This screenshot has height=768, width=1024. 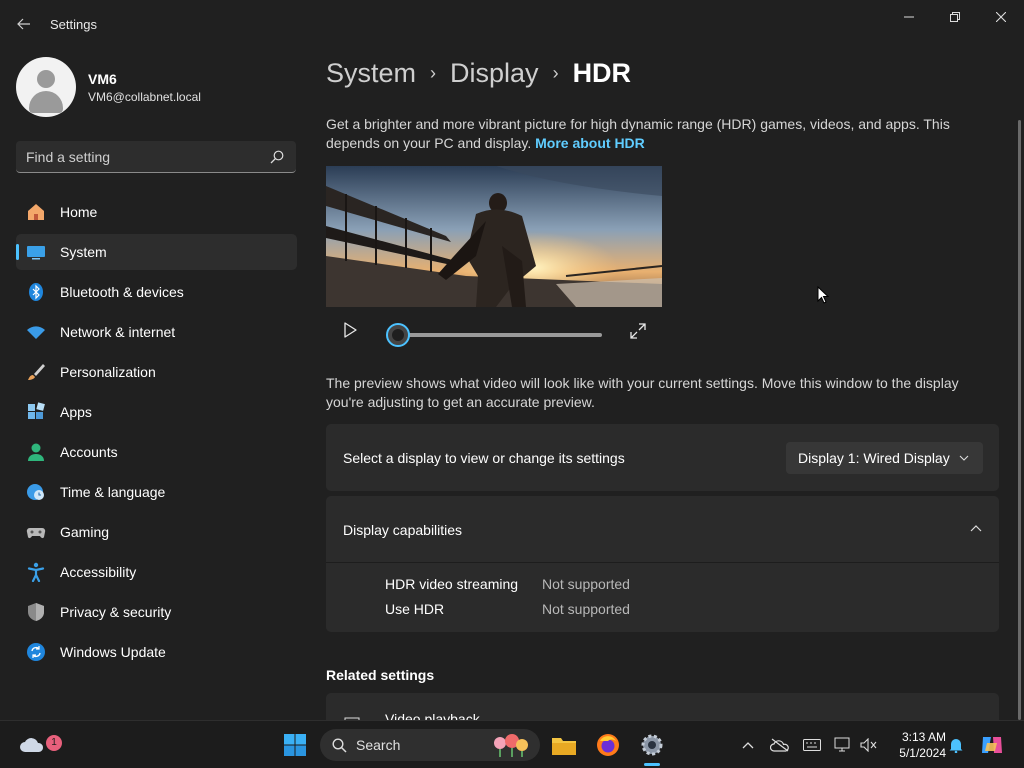 I want to click on brush-icon, so click(x=36, y=372).